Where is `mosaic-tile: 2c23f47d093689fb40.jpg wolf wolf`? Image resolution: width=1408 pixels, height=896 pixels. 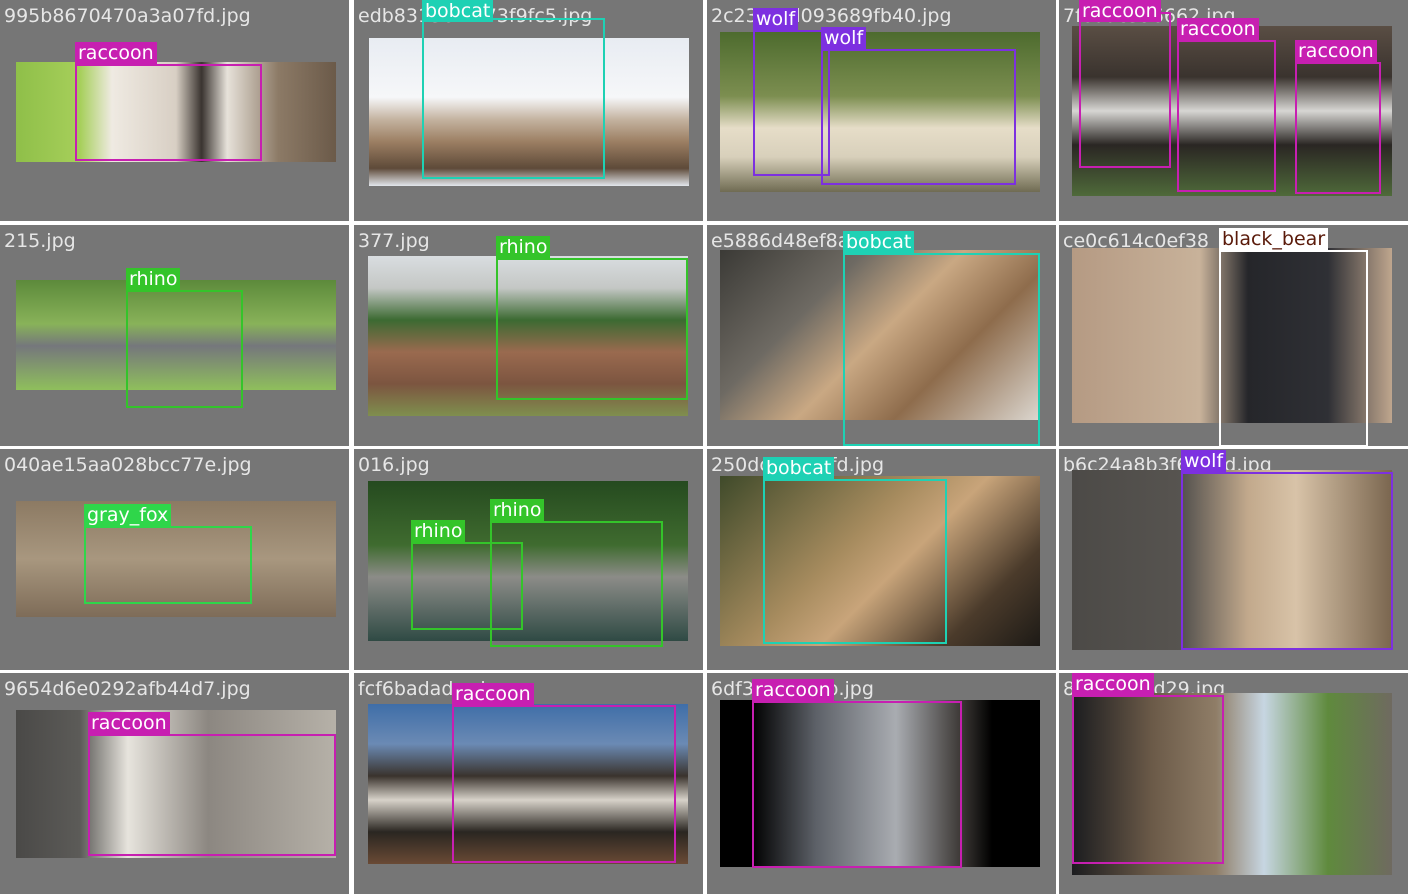
mosaic-tile: 2c23f47d093689fb40.jpg wolf wolf is located at coordinates (881, 110).